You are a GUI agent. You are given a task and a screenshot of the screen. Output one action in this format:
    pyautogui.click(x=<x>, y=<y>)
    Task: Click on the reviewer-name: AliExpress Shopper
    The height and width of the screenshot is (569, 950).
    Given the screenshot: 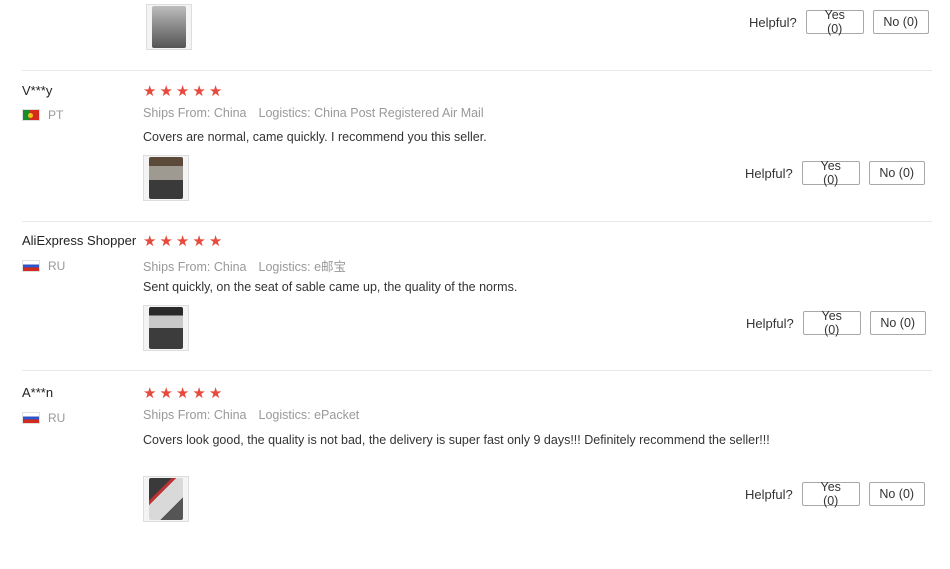 What is the action you would take?
    pyautogui.click(x=79, y=240)
    